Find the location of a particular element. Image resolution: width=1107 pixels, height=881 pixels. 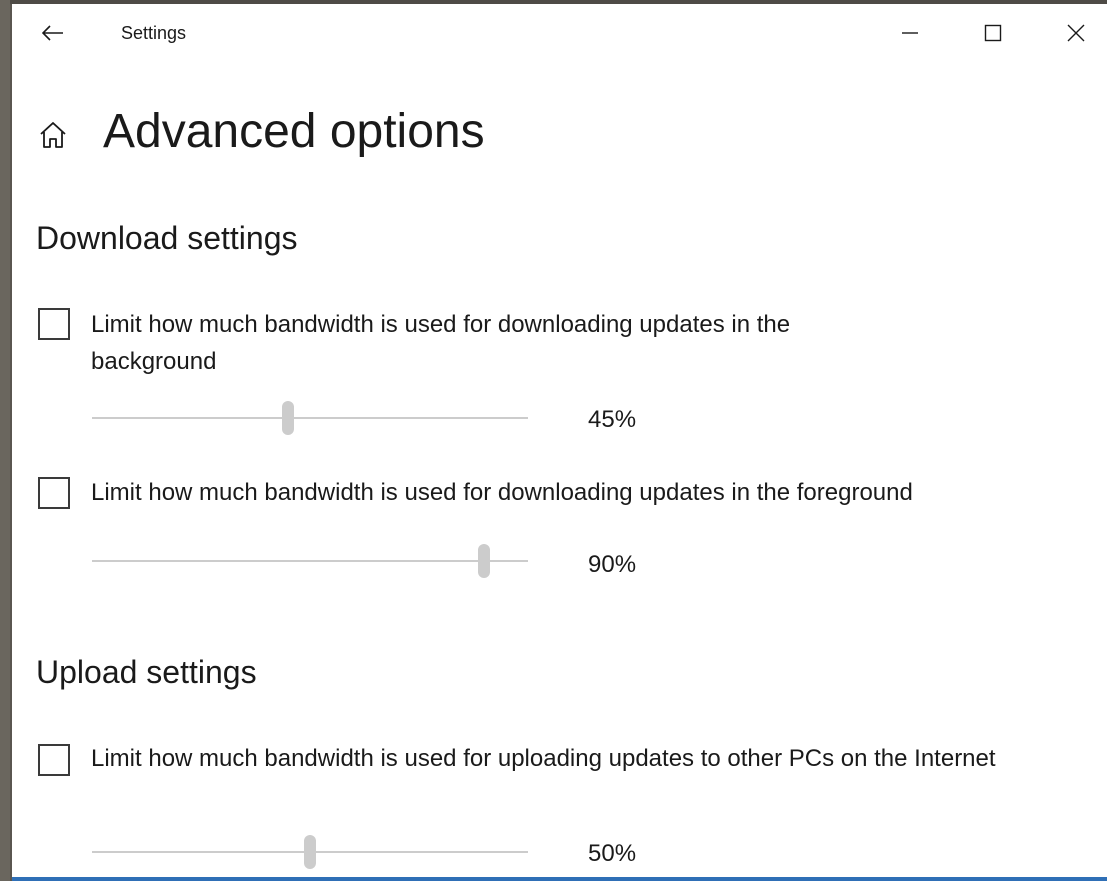

title-bar: Settings is located at coordinates (559, 33).